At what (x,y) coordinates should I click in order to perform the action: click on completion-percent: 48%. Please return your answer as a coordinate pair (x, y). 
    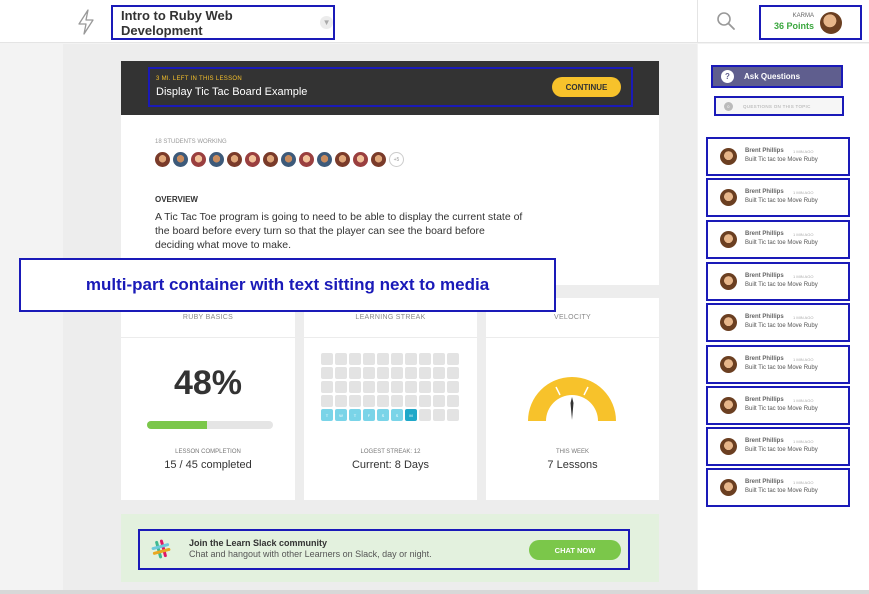
    Looking at the image, I should click on (208, 383).